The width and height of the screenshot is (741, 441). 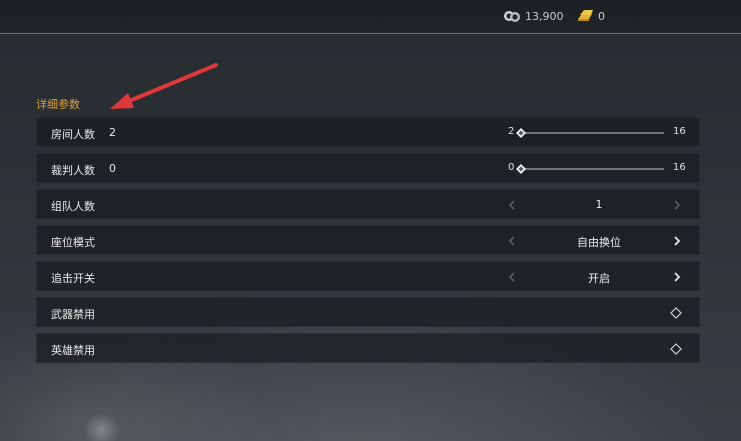 What do you see at coordinates (112, 168) in the screenshot?
I see `setting-current-value: 0` at bounding box center [112, 168].